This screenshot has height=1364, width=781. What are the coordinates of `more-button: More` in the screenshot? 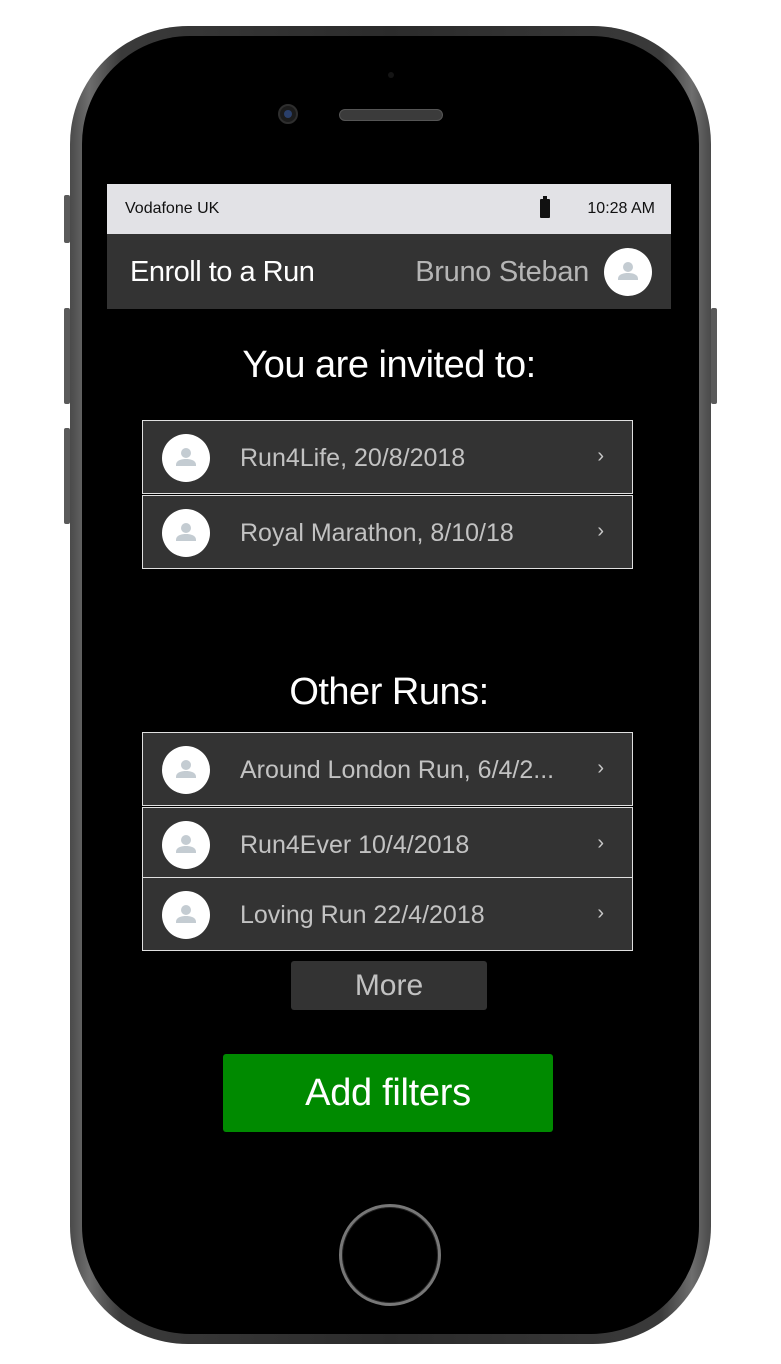 It's located at (389, 985).